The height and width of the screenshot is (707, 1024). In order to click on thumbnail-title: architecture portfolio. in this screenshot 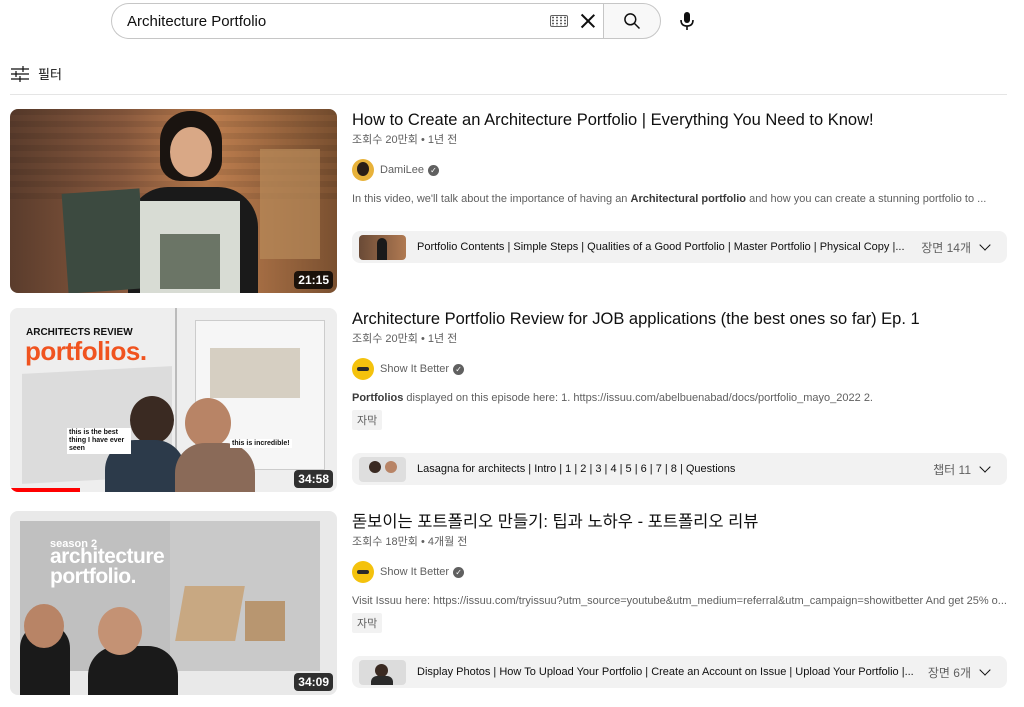, I will do `click(107, 566)`.